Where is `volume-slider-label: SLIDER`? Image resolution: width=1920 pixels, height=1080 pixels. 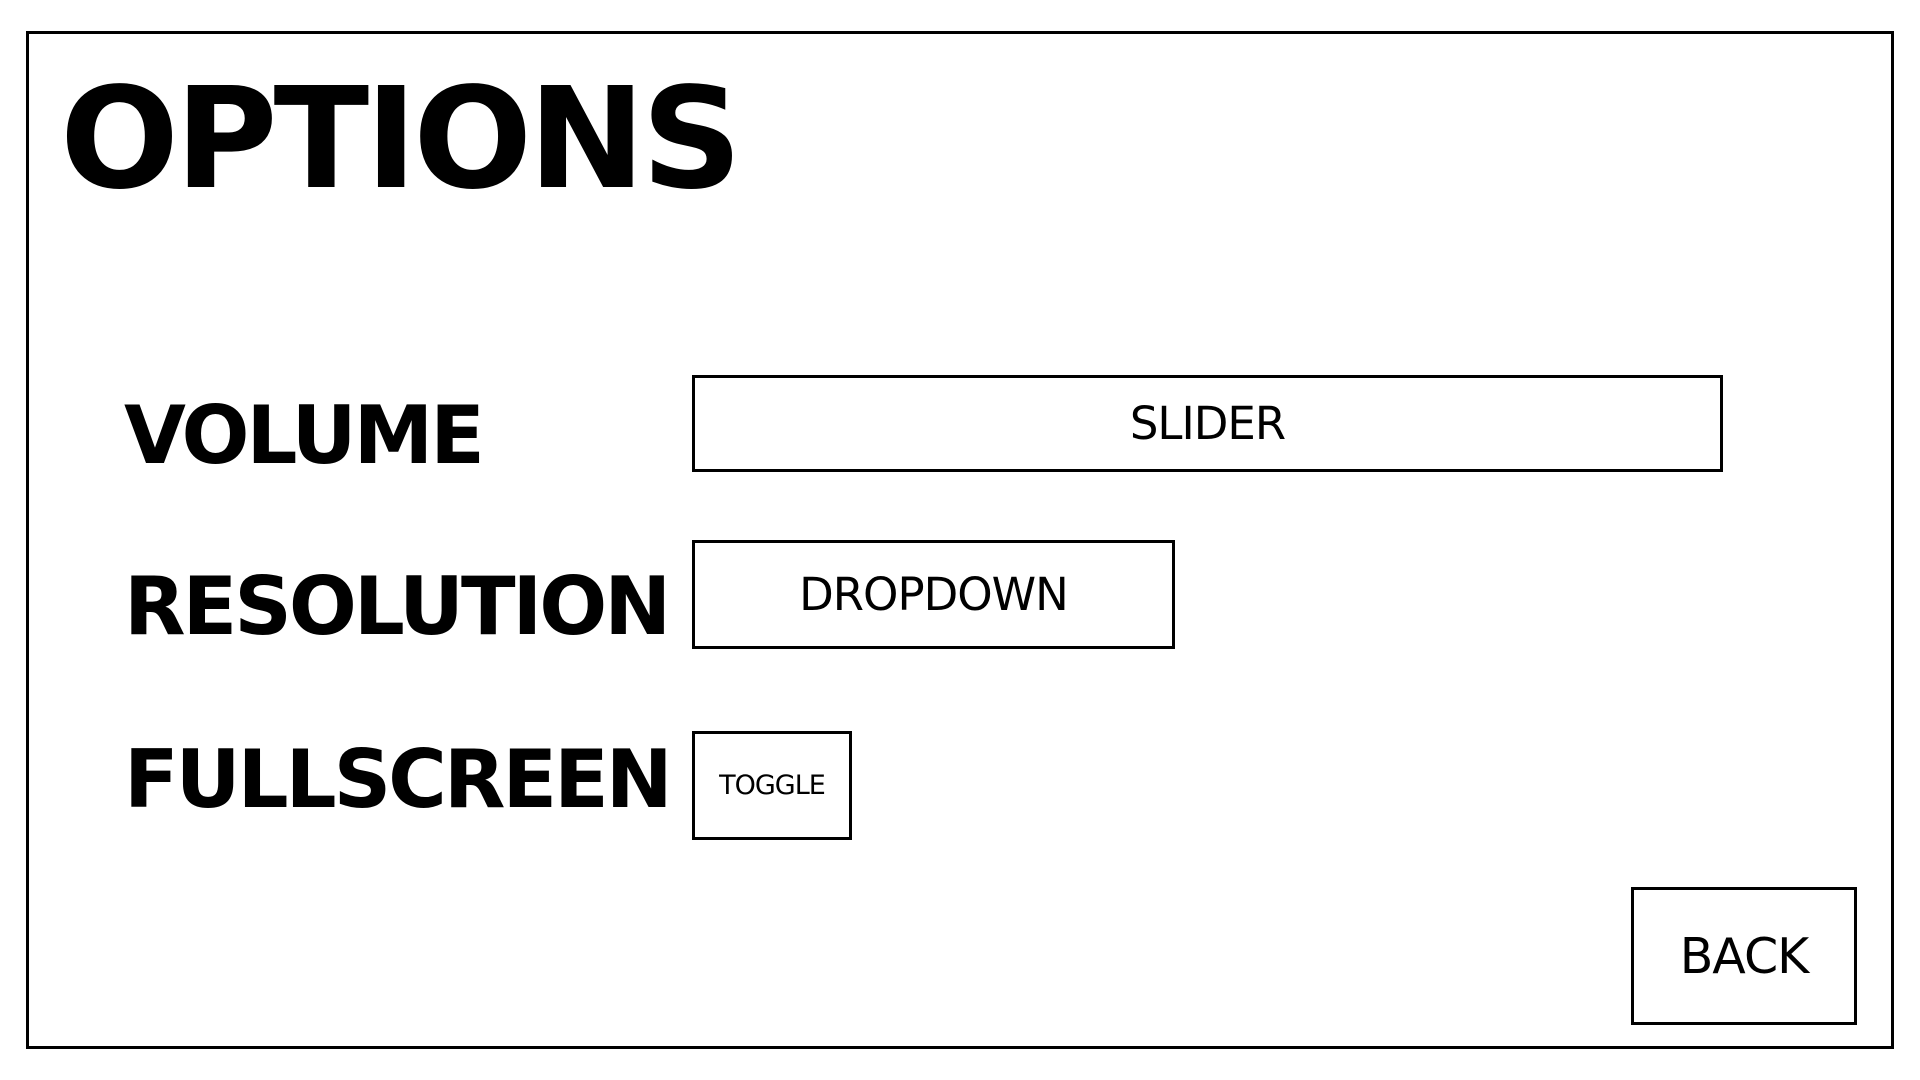 volume-slider-label: SLIDER is located at coordinates (1207, 423).